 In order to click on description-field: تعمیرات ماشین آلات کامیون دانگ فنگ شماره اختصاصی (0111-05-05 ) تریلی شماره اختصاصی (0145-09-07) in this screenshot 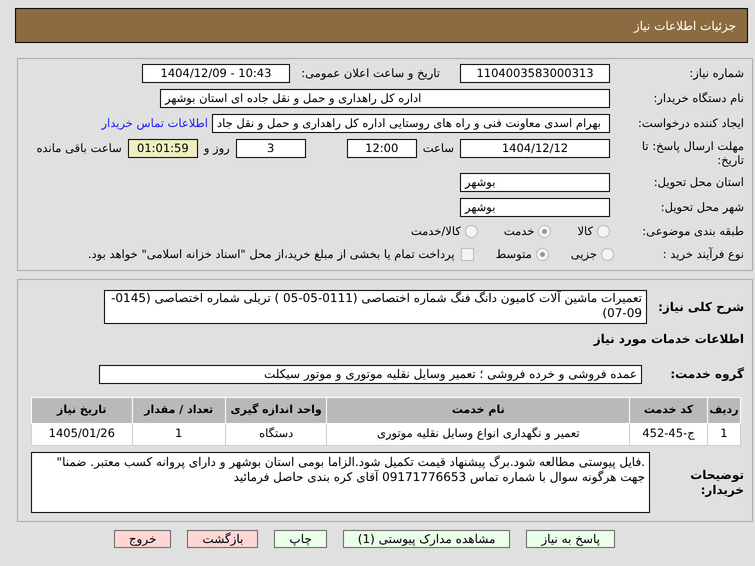, I will do `click(375, 307)`.